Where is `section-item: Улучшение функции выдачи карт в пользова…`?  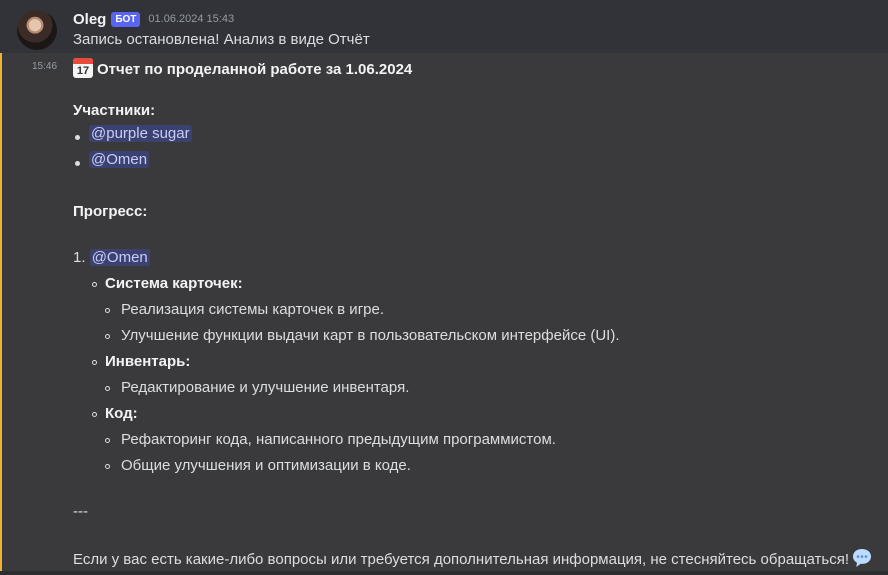
section-item: Улучшение функции выдачи карт в пользова… is located at coordinates (370, 335).